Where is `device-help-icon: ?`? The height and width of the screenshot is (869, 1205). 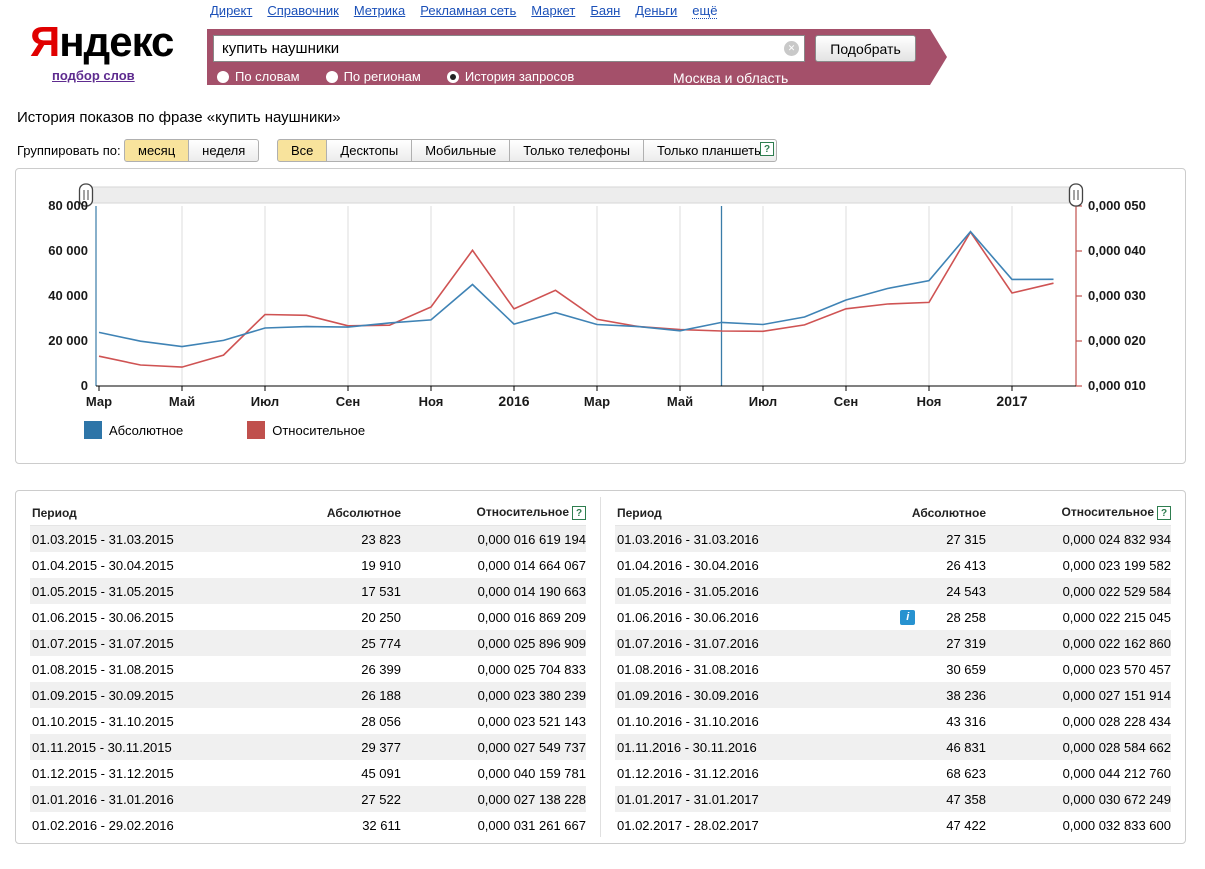 device-help-icon: ? is located at coordinates (767, 149).